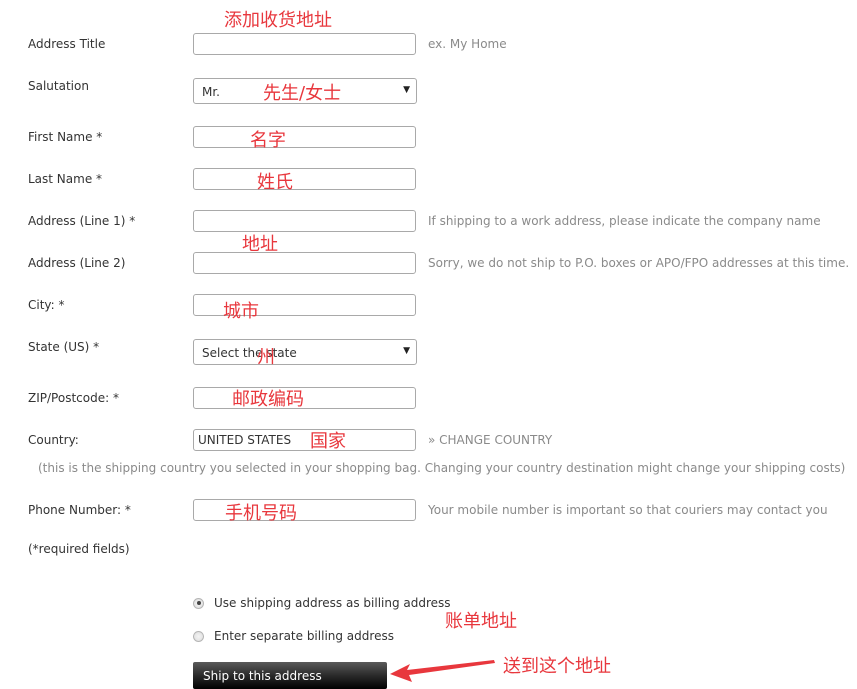  I want to click on state-select: Select the state ▼, so click(305, 352).